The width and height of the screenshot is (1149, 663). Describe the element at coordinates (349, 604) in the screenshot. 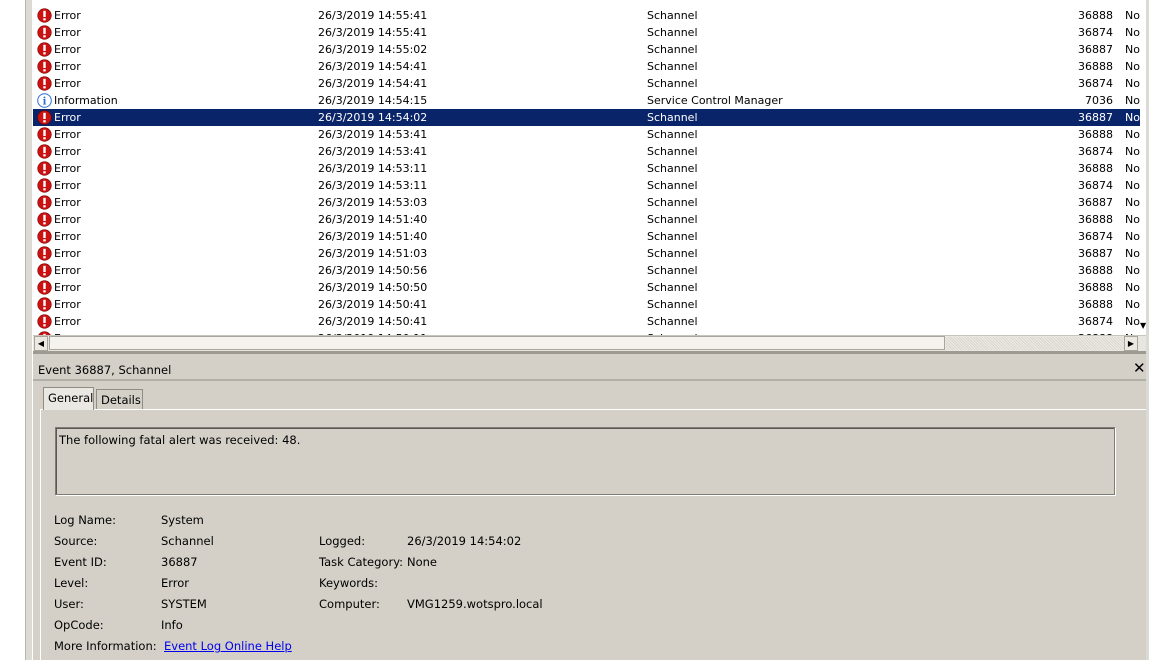

I see `computer-label: Computer:` at that location.